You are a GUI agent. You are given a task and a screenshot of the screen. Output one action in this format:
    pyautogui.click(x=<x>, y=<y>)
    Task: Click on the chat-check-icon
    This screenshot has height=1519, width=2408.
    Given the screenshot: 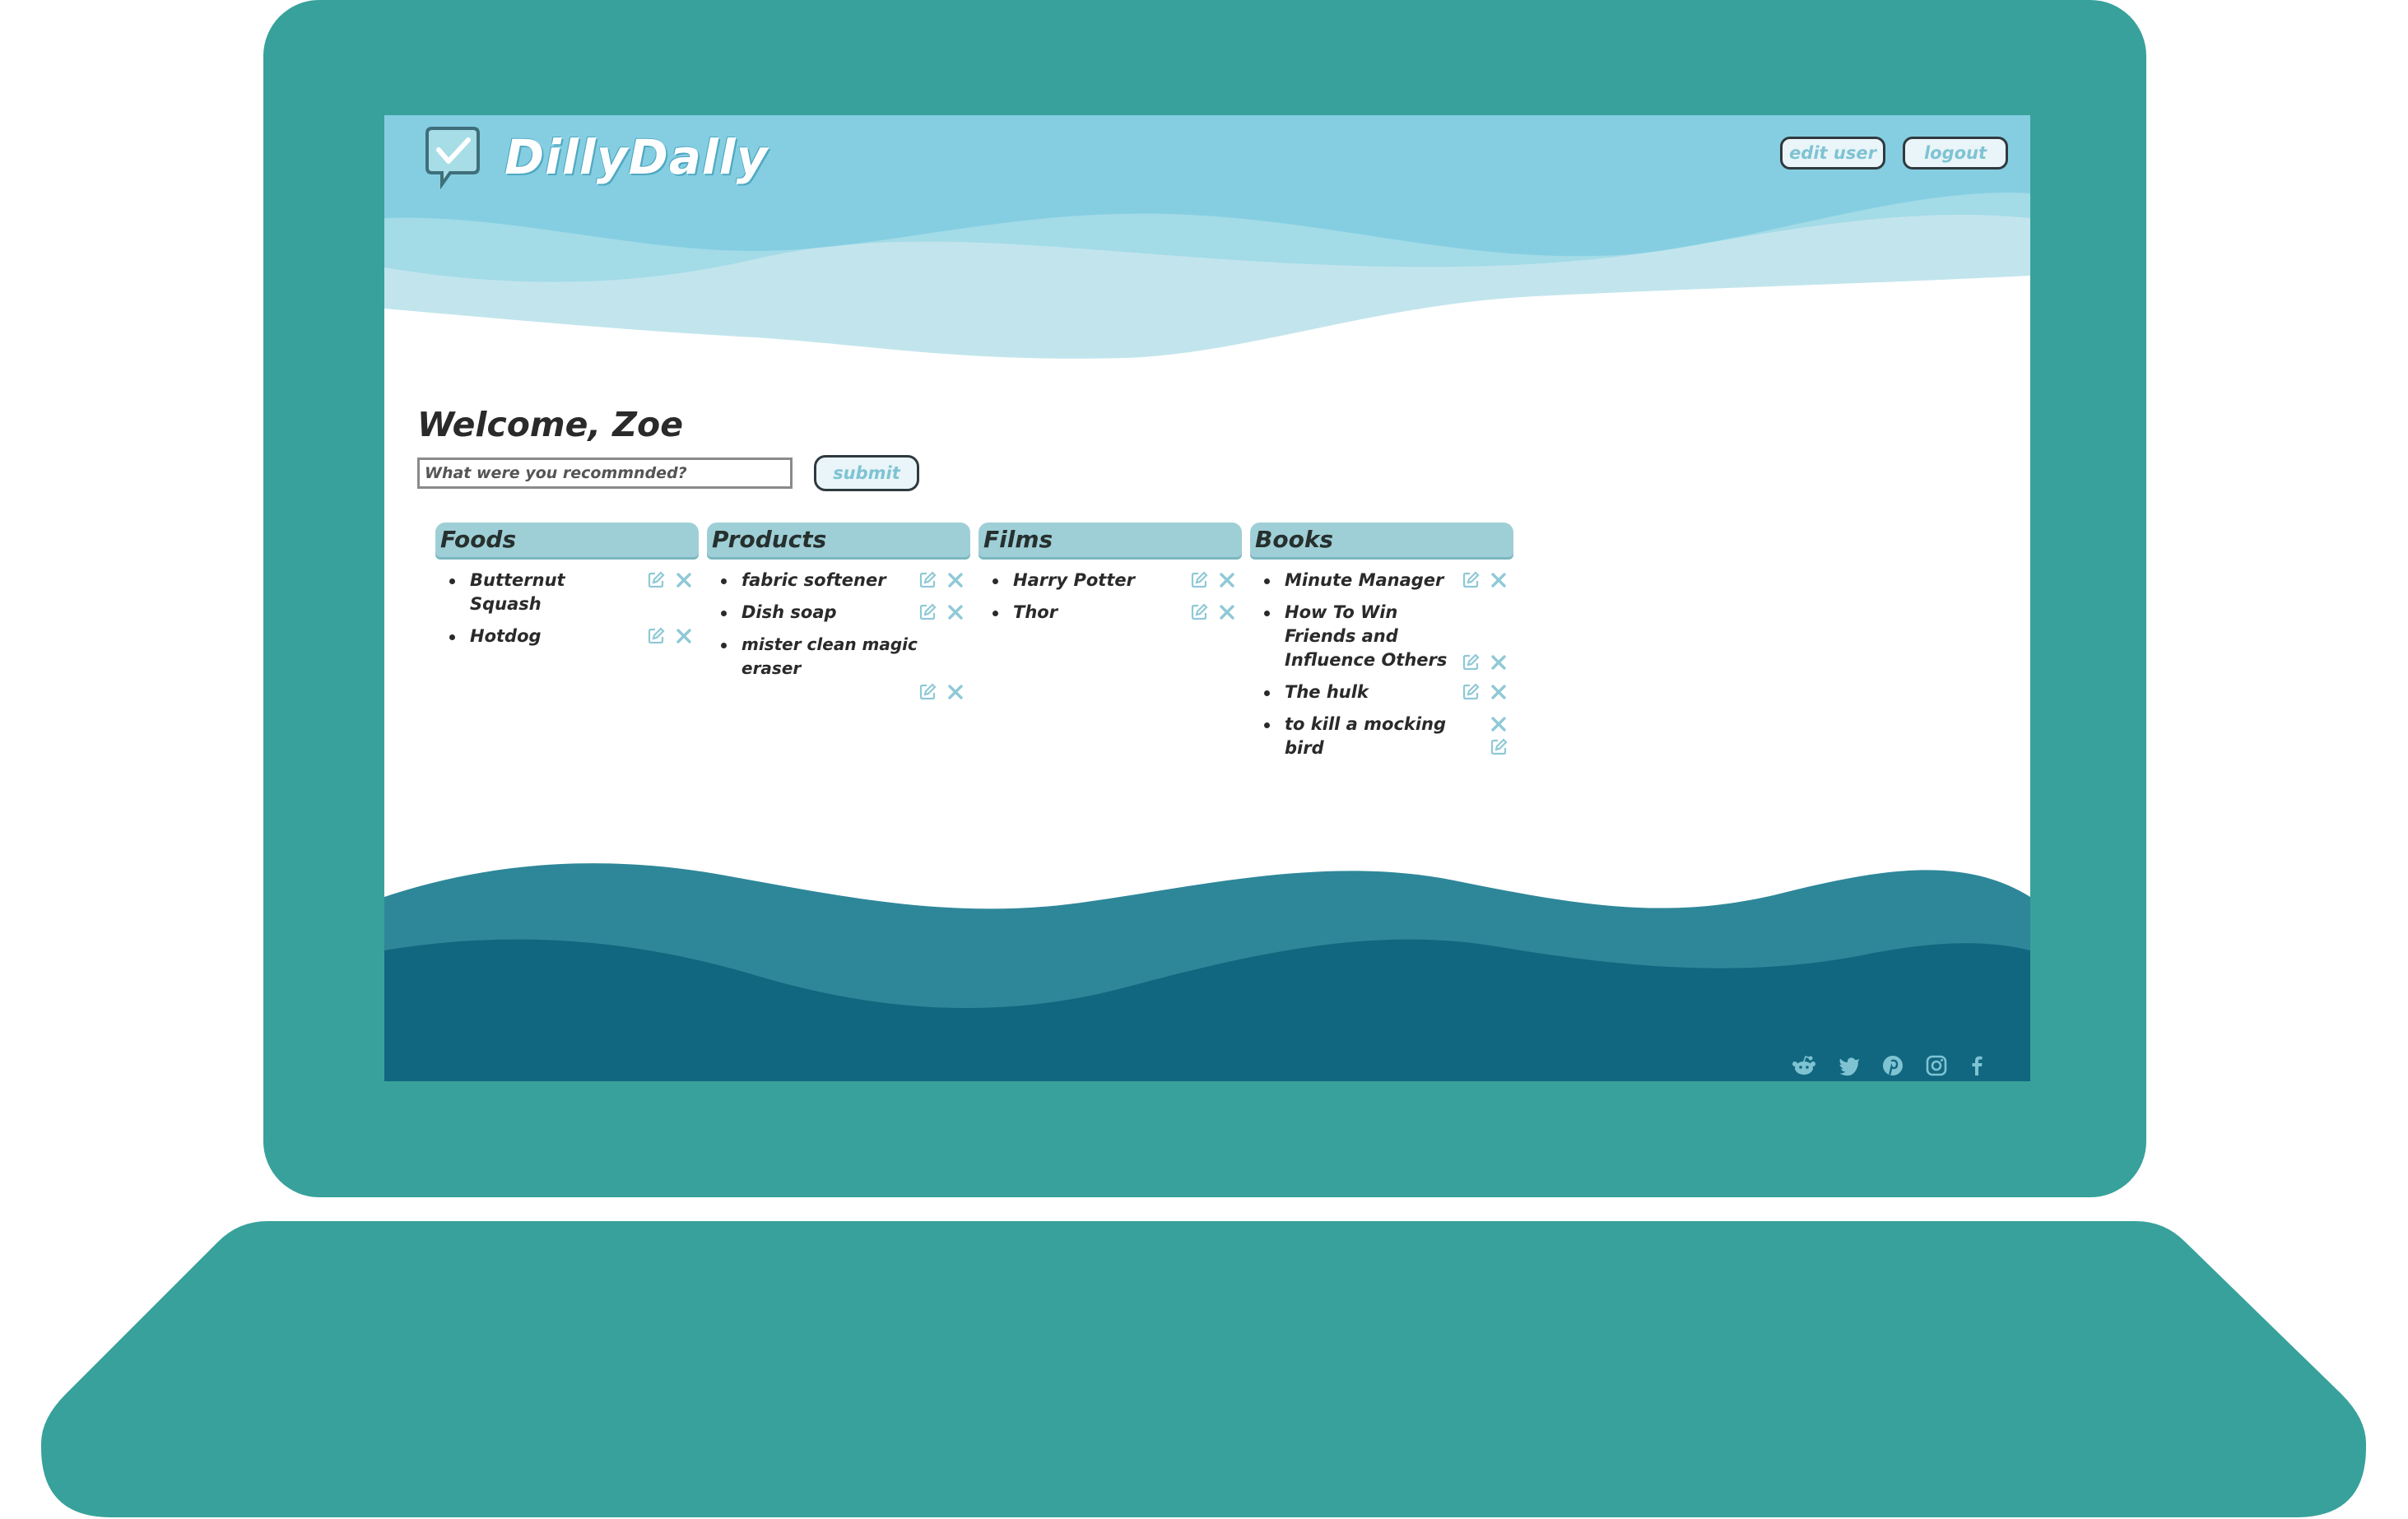 What is the action you would take?
    pyautogui.click(x=452, y=158)
    